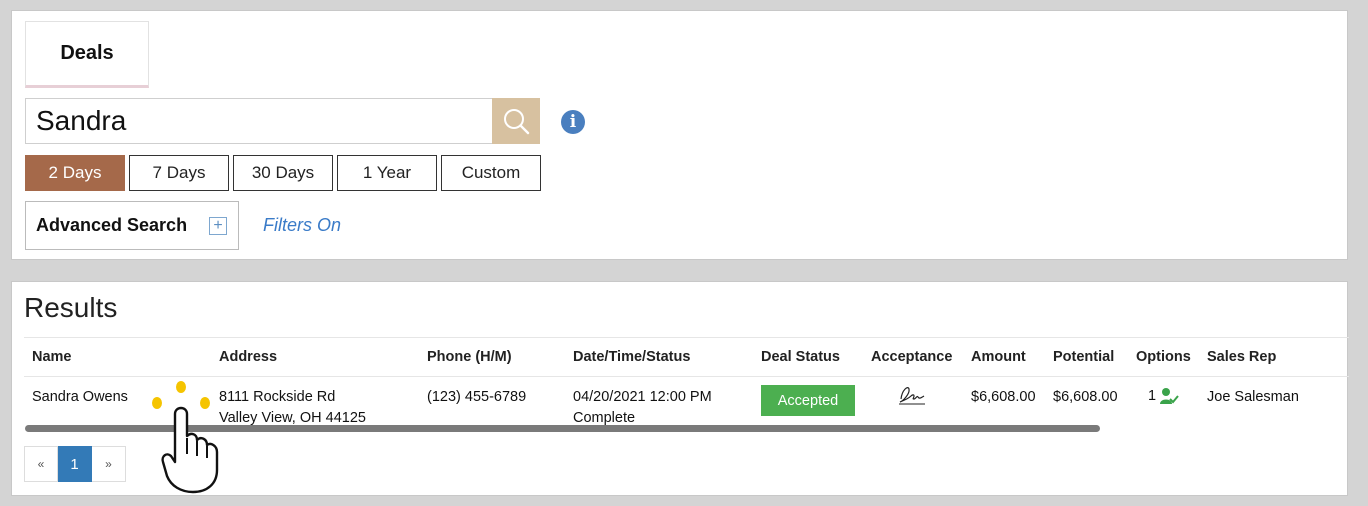 The image size is (1368, 506). What do you see at coordinates (477, 397) in the screenshot?
I see `cell-phone: (123) 455-6789` at bounding box center [477, 397].